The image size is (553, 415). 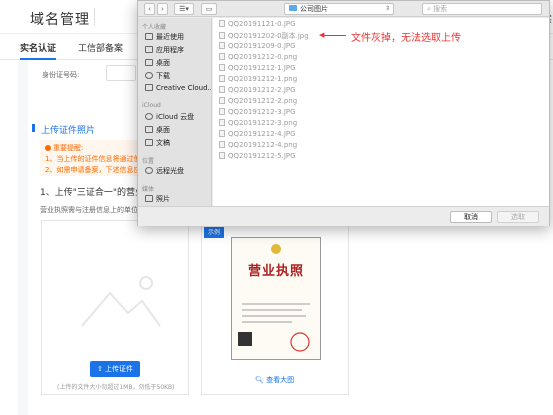 I want to click on file-name: QQ20191212-0.png, so click(x=263, y=57).